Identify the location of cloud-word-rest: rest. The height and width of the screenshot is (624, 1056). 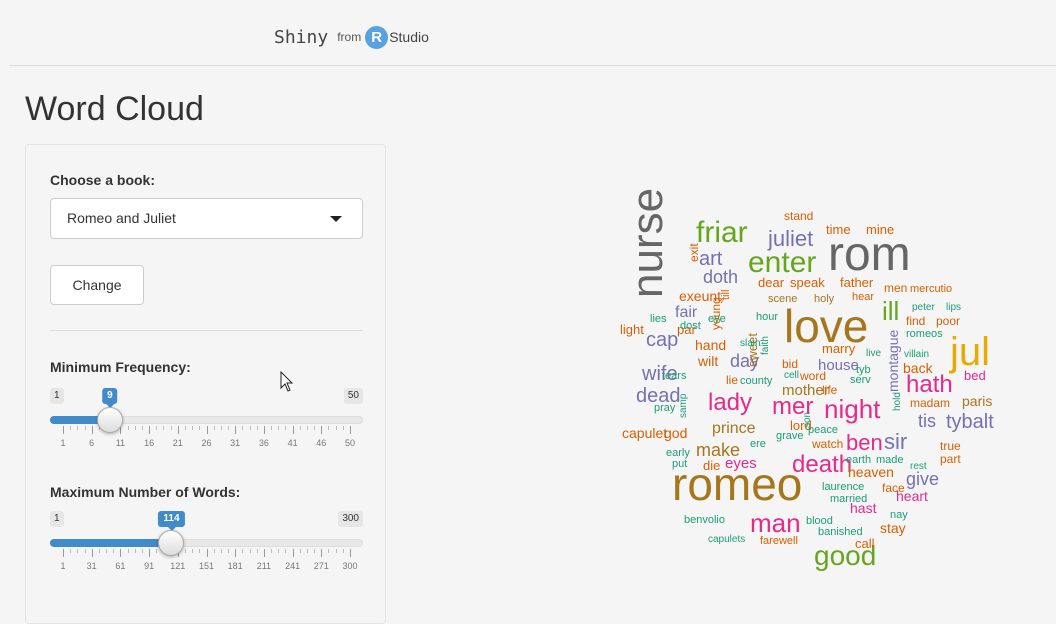
(918, 466).